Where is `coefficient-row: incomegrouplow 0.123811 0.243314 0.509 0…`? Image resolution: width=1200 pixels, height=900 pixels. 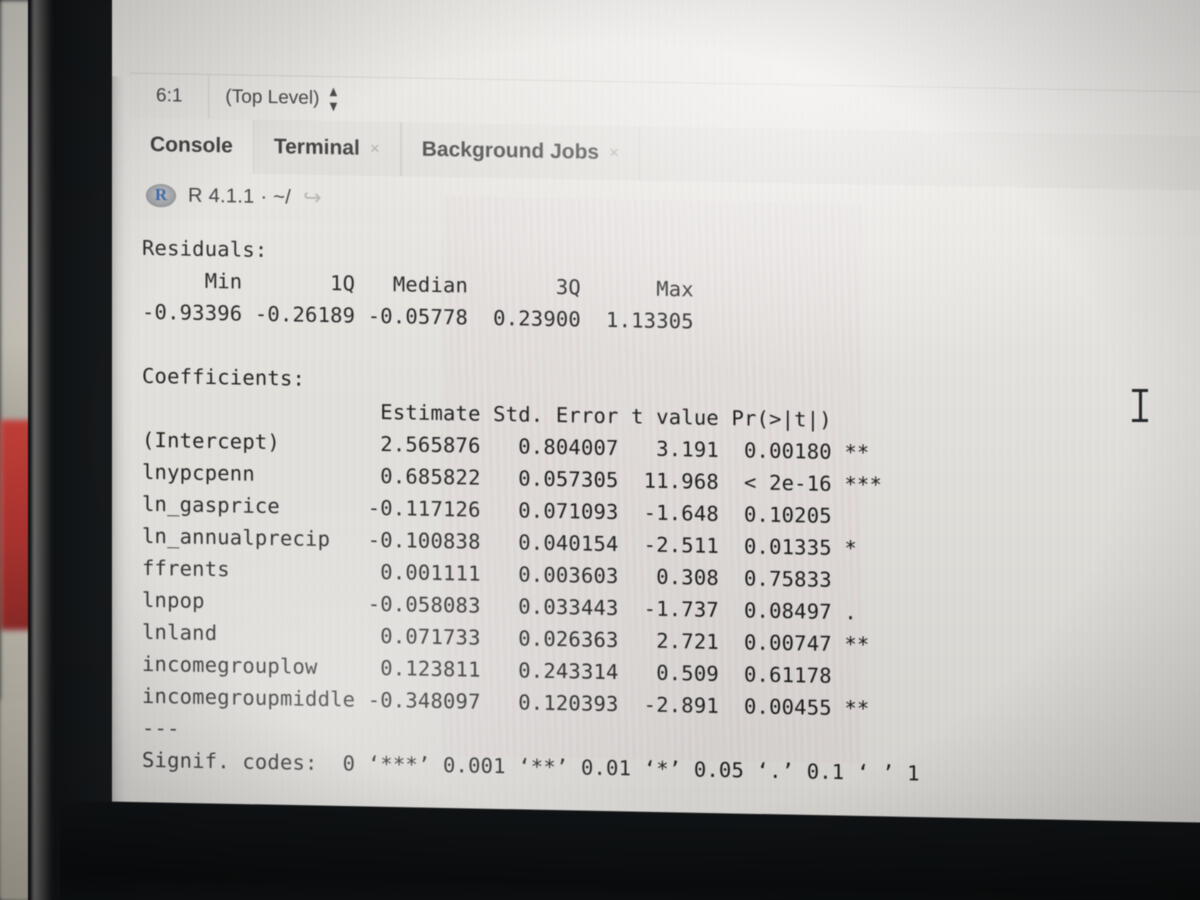 coefficient-row: incomegrouplow 0.123811 0.243314 0.509 0… is located at coordinates (512, 670).